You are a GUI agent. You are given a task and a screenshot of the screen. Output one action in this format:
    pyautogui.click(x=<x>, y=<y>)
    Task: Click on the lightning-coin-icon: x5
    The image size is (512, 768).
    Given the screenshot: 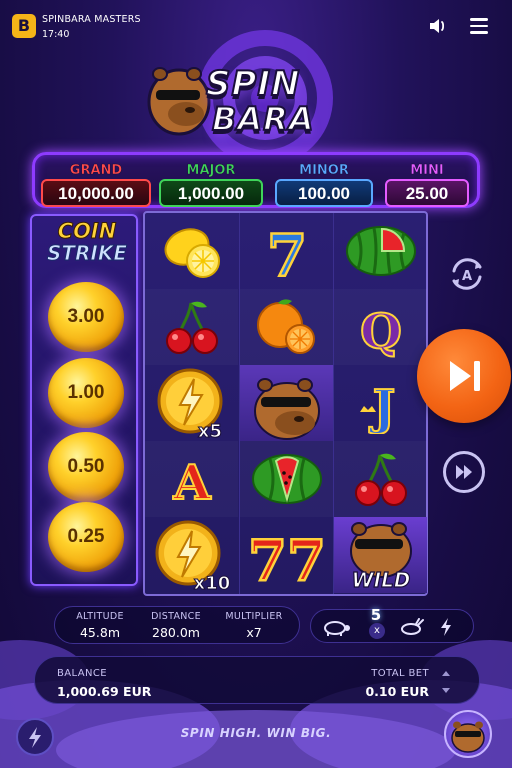 What is the action you would take?
    pyautogui.click(x=189, y=404)
    